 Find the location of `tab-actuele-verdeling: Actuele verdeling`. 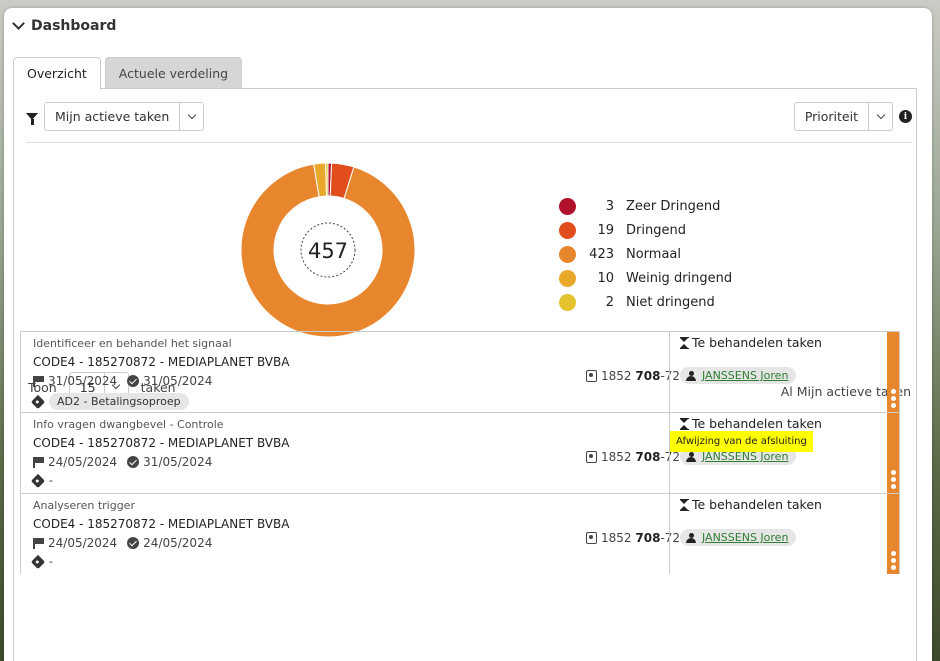

tab-actuele-verdeling: Actuele verdeling is located at coordinates (173, 73).